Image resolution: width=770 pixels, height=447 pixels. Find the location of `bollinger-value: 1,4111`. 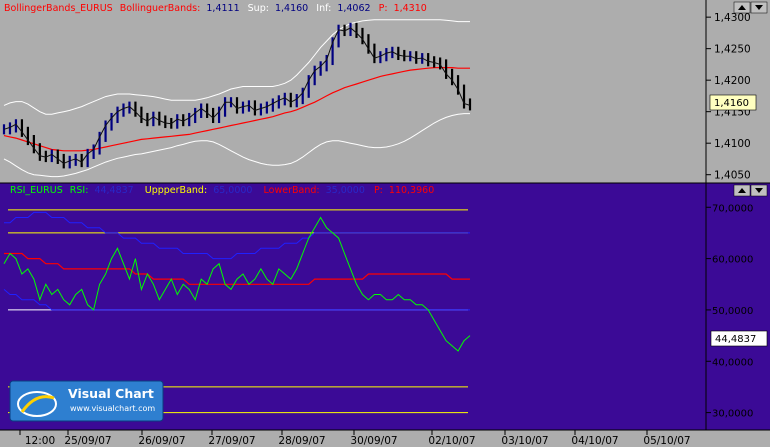

bollinger-value: 1,4111 is located at coordinates (222, 8).